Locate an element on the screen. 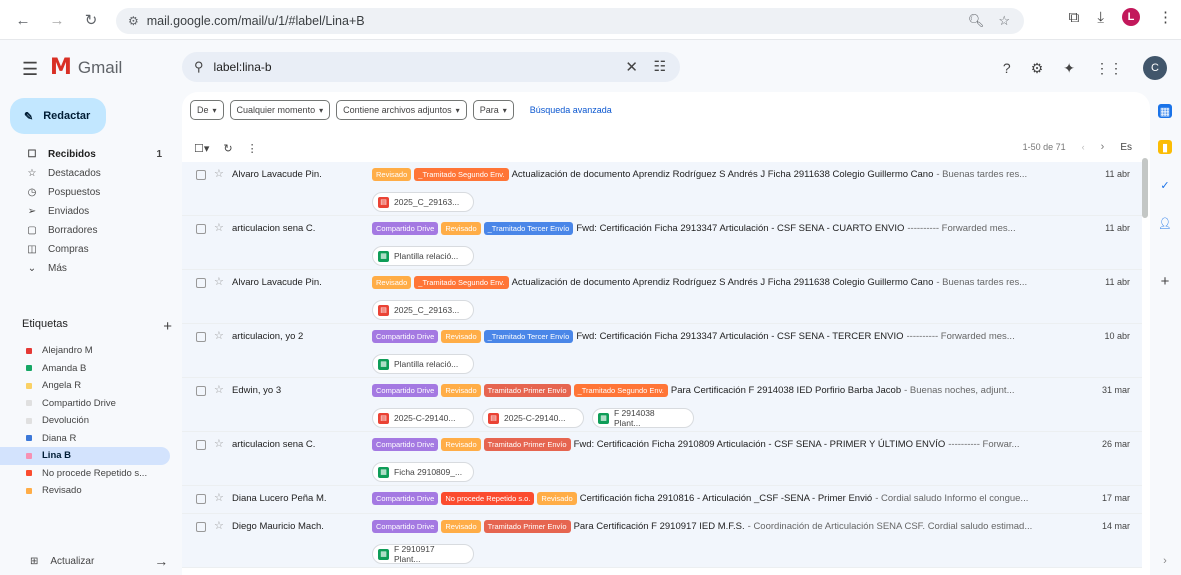 This screenshot has width=1181, height=575. label-item-3: Compartido Drive is located at coordinates (90, 404).